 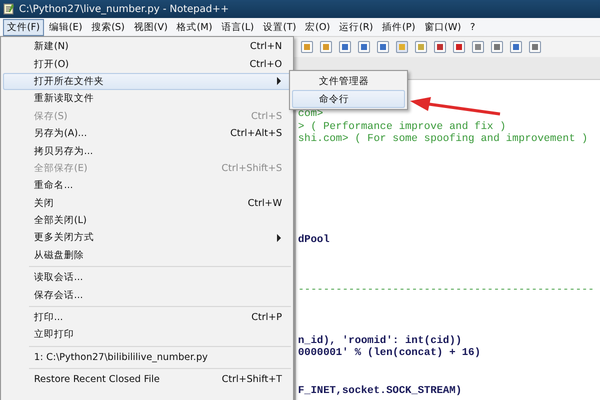 I want to click on code-line: F_INET,socket.SOCK_STREAM), so click(x=380, y=391).